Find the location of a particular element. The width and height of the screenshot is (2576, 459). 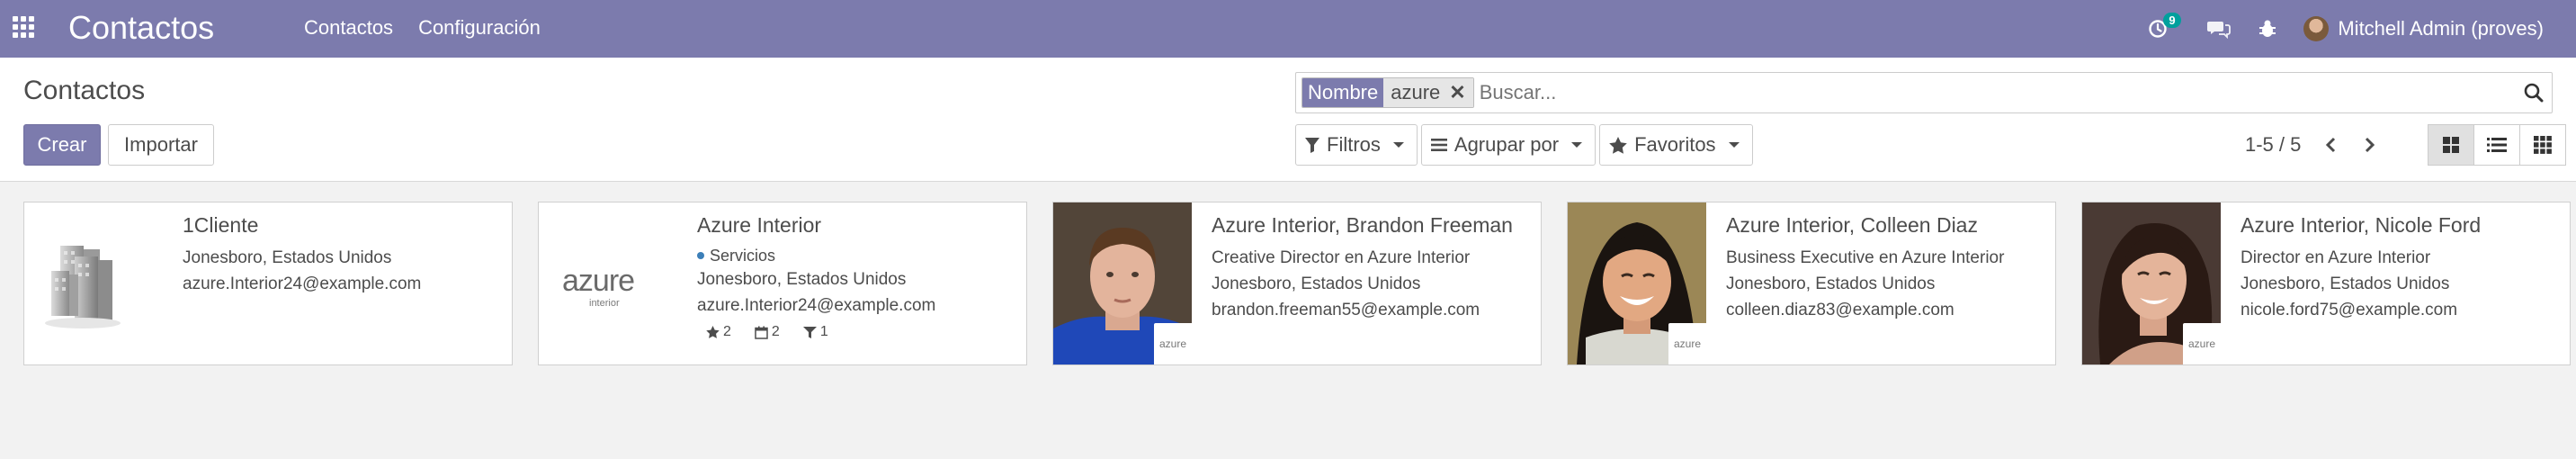

user-avatar is located at coordinates (2316, 28).